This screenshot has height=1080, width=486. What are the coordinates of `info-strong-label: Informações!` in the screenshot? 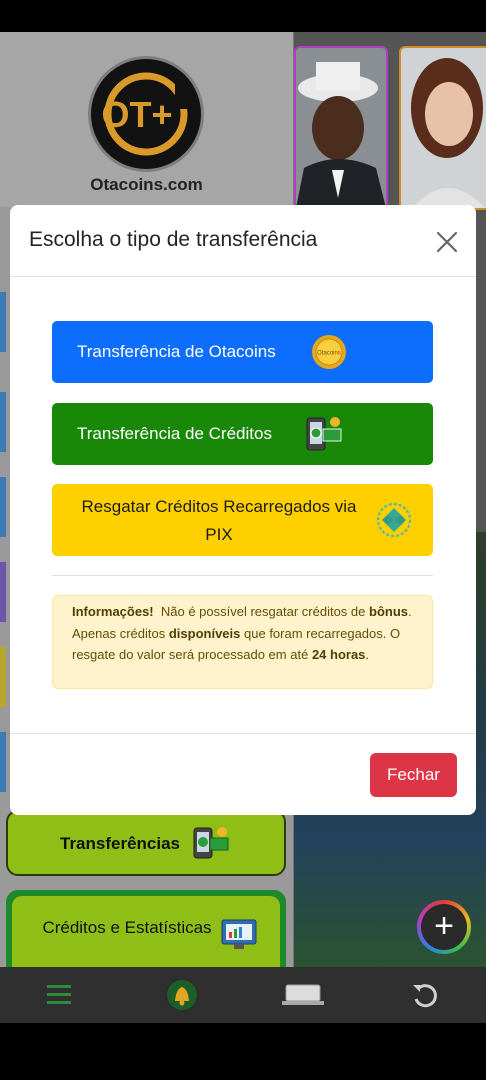 It's located at (113, 611).